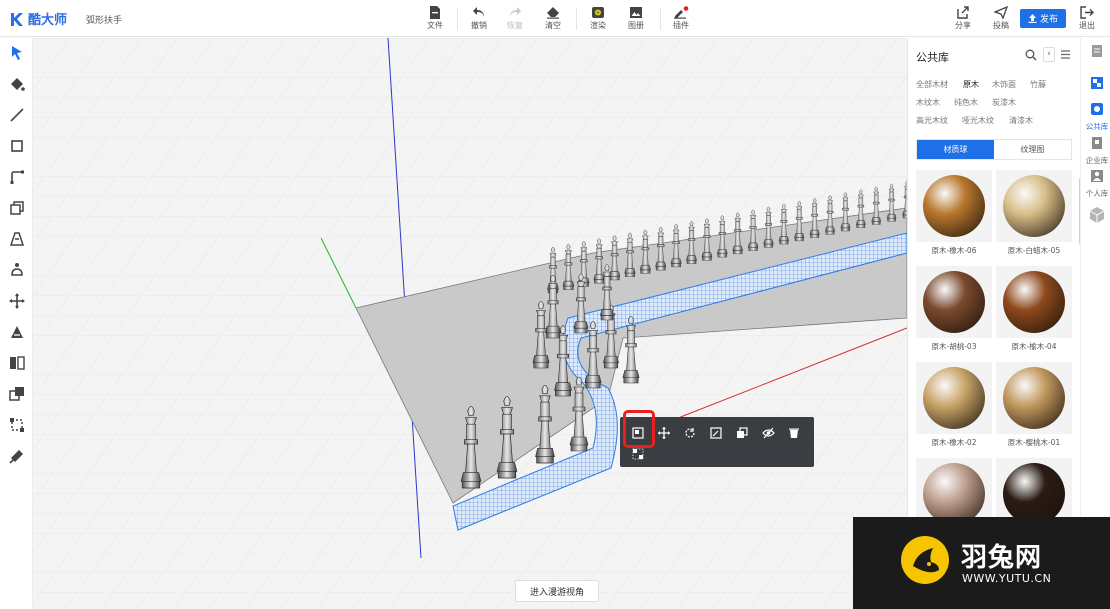 Image resolution: width=1110 pixels, height=609 pixels. Describe the element at coordinates (1097, 52) in the screenshot. I see `sidebar-item-project` at that location.